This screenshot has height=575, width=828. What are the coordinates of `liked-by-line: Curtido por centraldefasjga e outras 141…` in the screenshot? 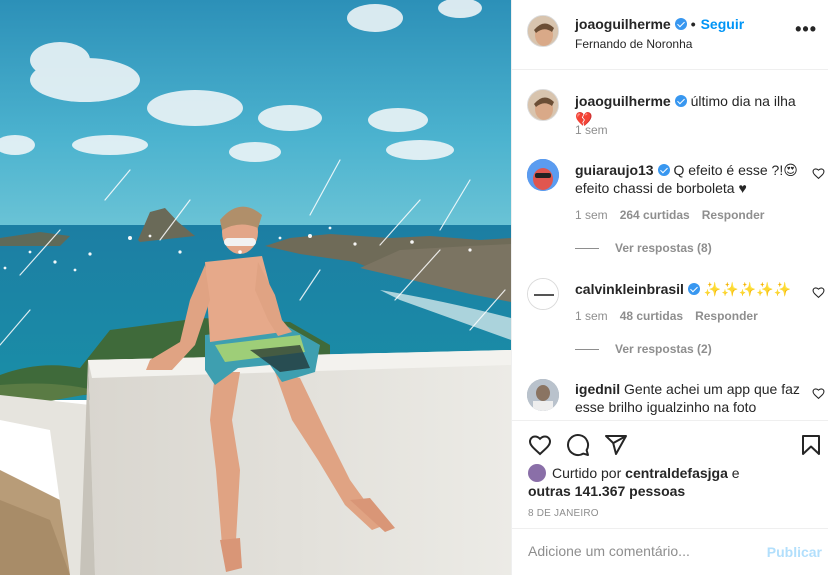 It's located at (668, 482).